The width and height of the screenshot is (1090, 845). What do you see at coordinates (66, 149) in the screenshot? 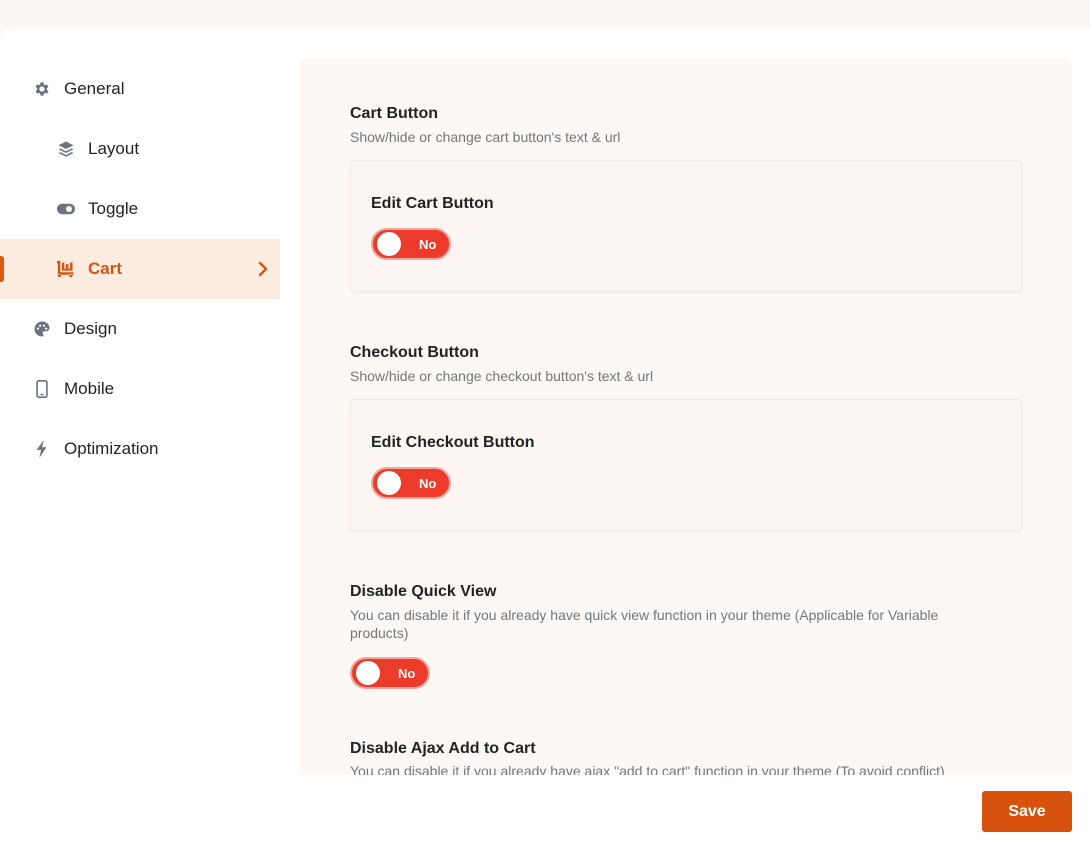
I see `layers-icon` at bounding box center [66, 149].